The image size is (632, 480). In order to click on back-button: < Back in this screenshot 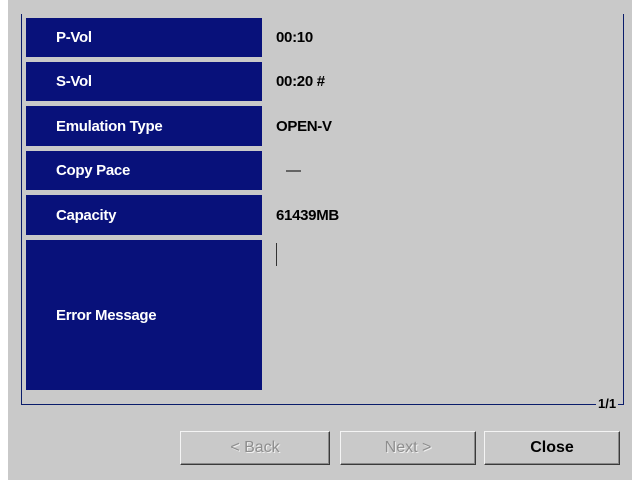, I will do `click(255, 448)`.